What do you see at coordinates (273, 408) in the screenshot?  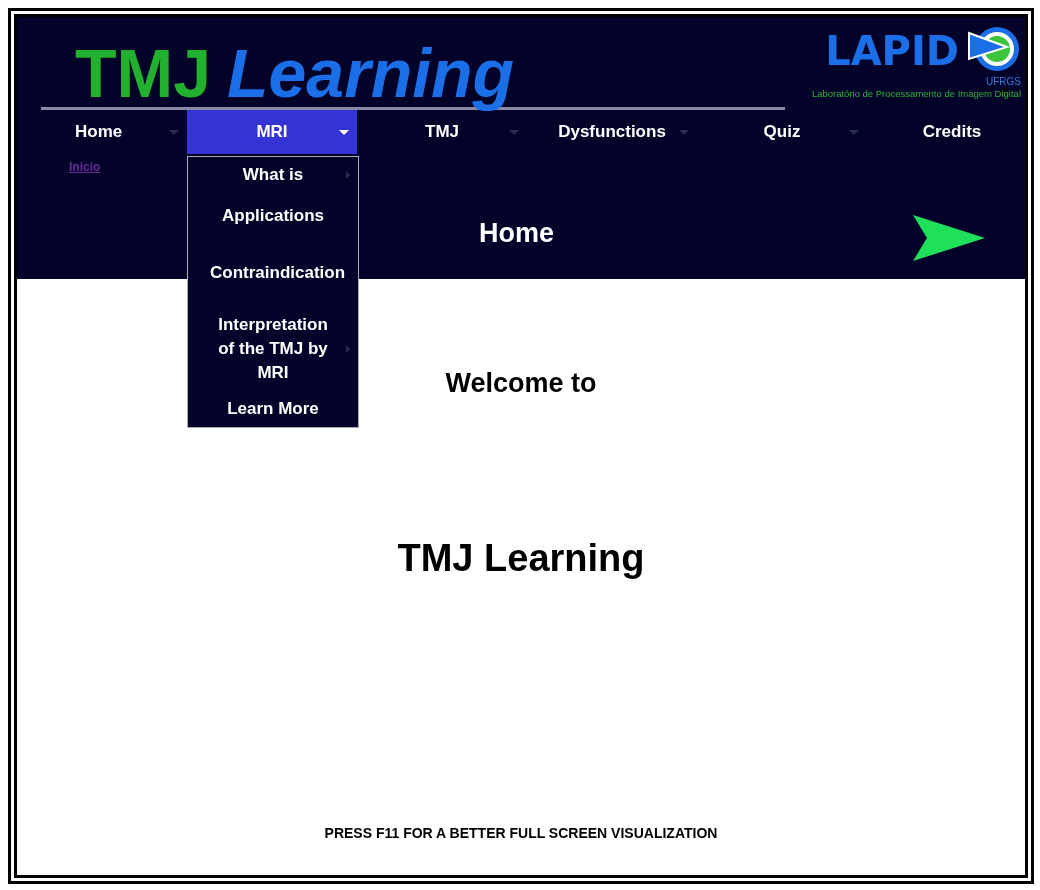 I see `menu-item: Learn More` at bounding box center [273, 408].